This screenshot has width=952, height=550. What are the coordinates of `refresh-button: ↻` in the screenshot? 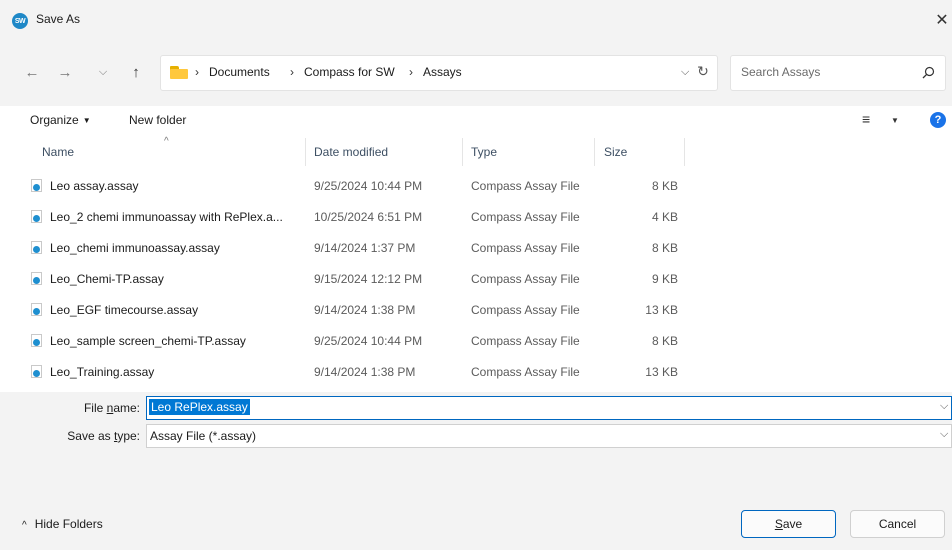 It's located at (703, 71).